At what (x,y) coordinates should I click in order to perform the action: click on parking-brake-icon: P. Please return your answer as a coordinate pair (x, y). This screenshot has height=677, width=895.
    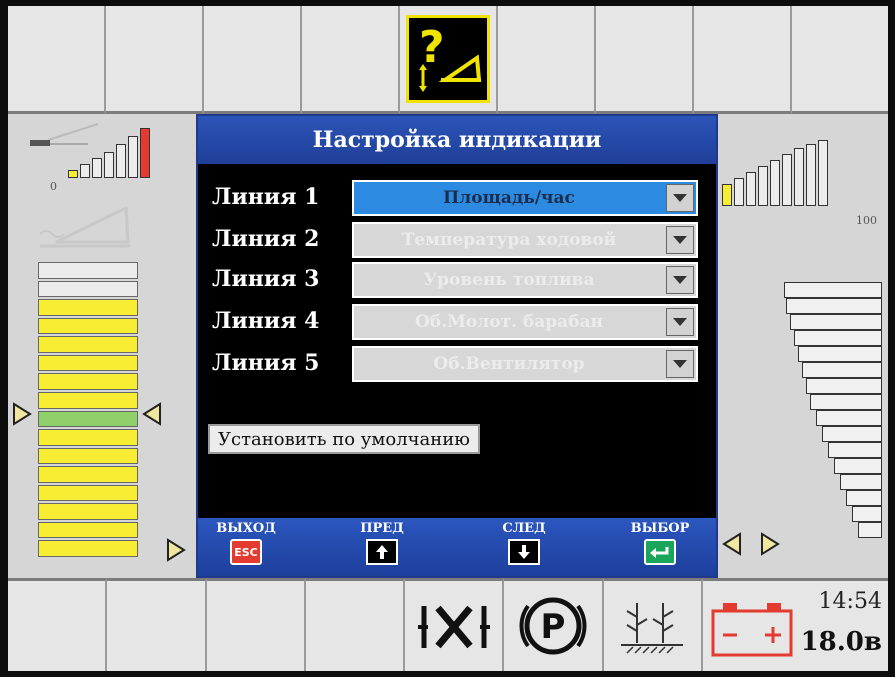
    Looking at the image, I should click on (553, 626).